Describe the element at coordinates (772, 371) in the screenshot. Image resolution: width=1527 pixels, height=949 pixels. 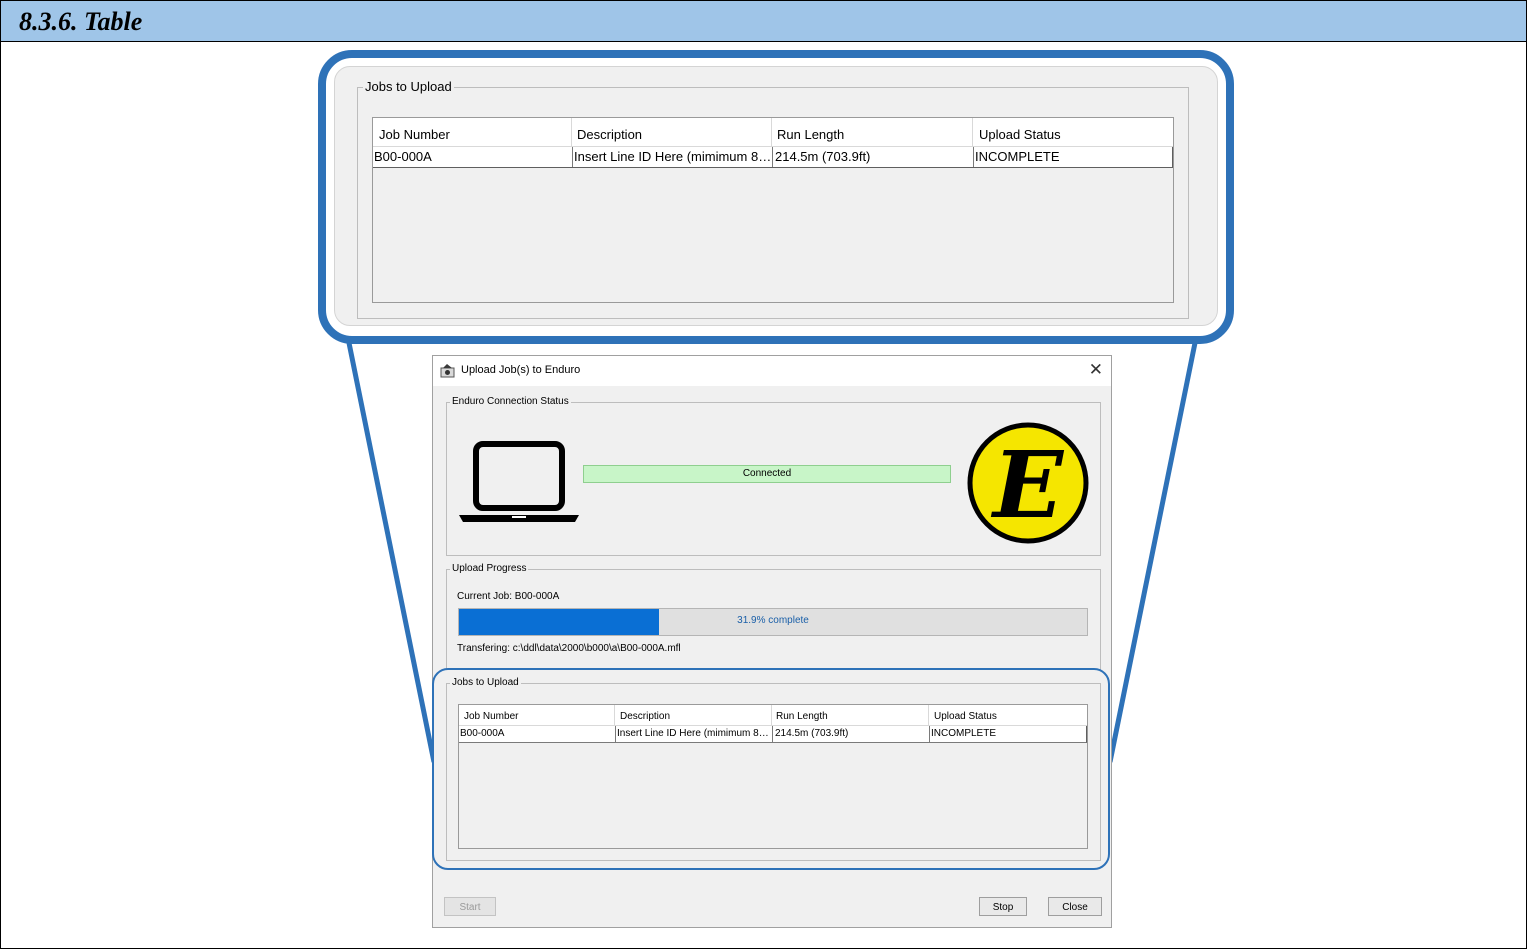
I see `dialog-titlebar: Upload Job(s) to Enduro ✕` at that location.